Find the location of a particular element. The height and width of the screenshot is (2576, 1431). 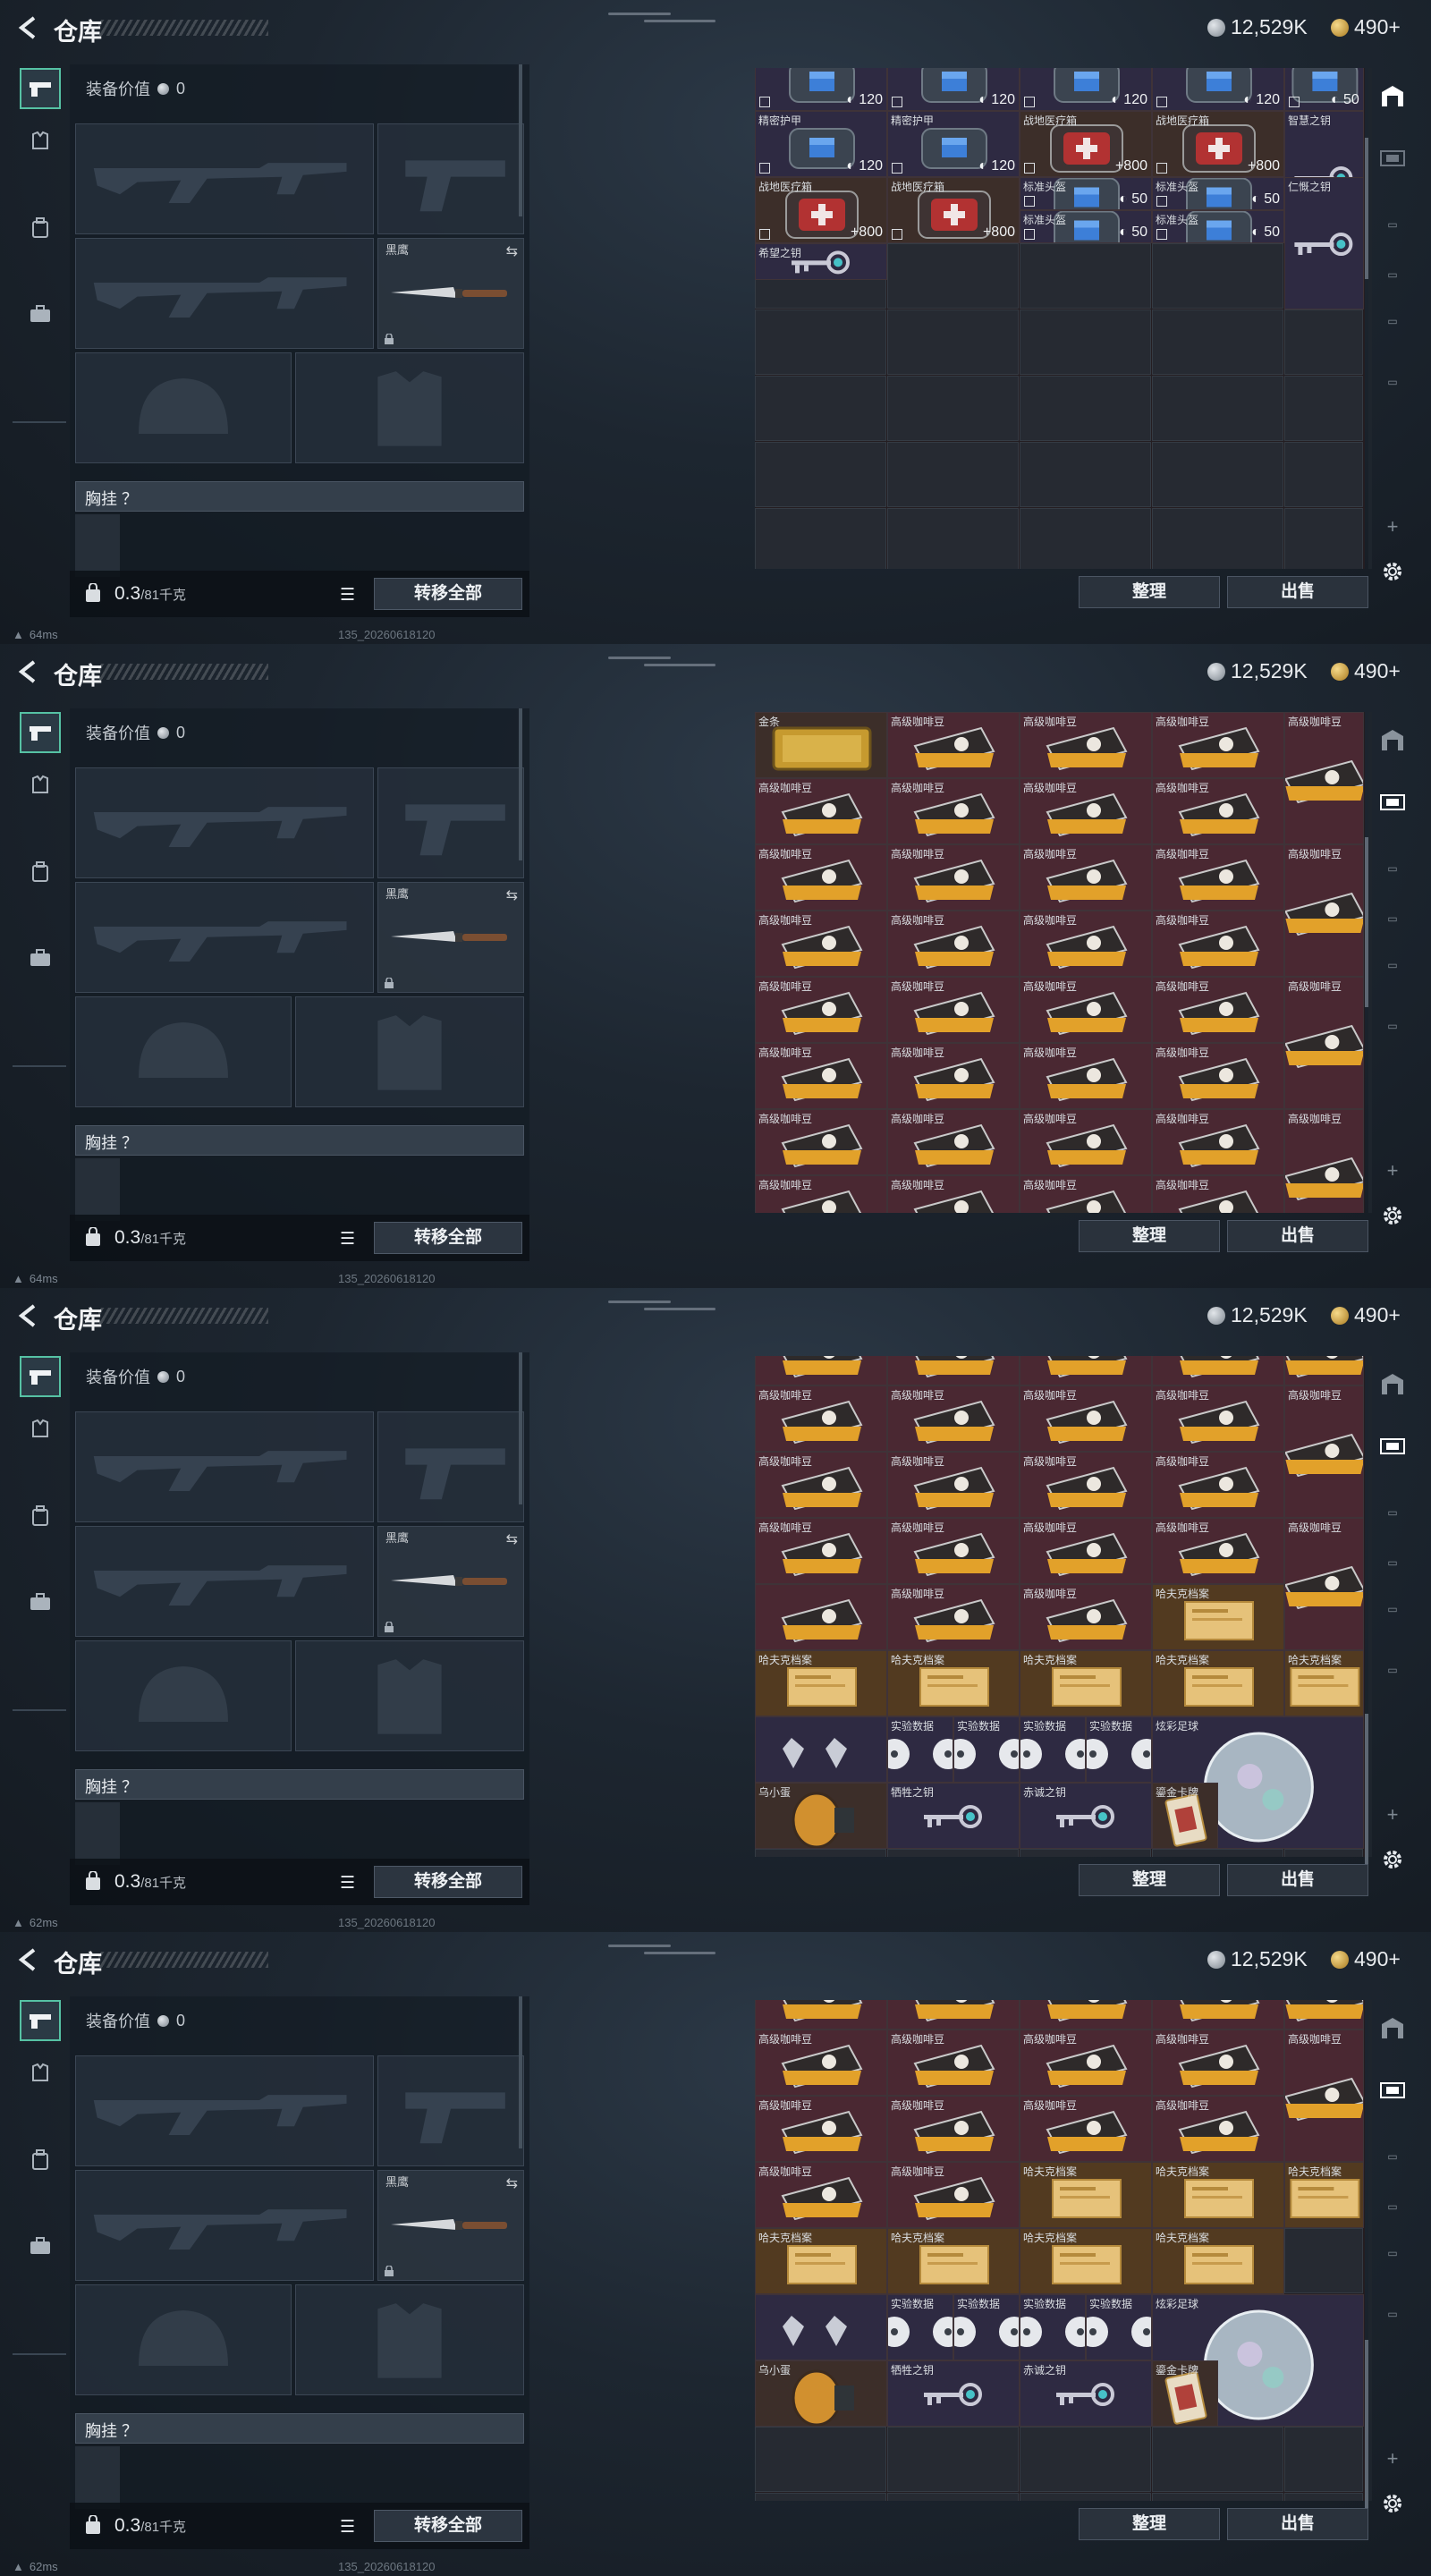

case-tab is located at coordinates (41, 2246).